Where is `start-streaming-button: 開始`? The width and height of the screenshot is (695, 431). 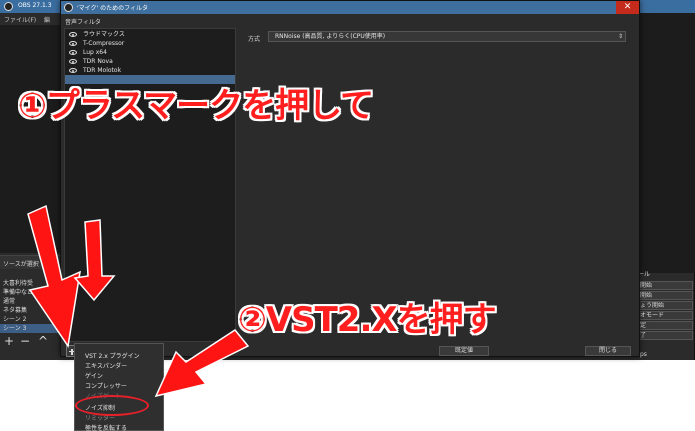
start-streaming-button: 開始 is located at coordinates (665, 285).